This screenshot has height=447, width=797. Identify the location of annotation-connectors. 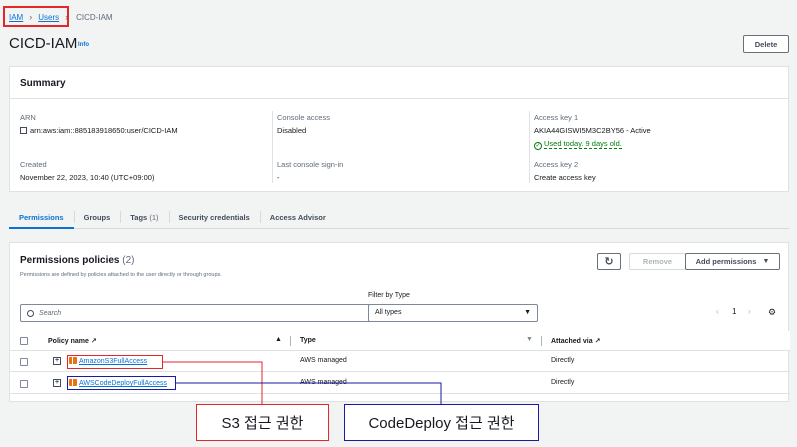
(302, 382).